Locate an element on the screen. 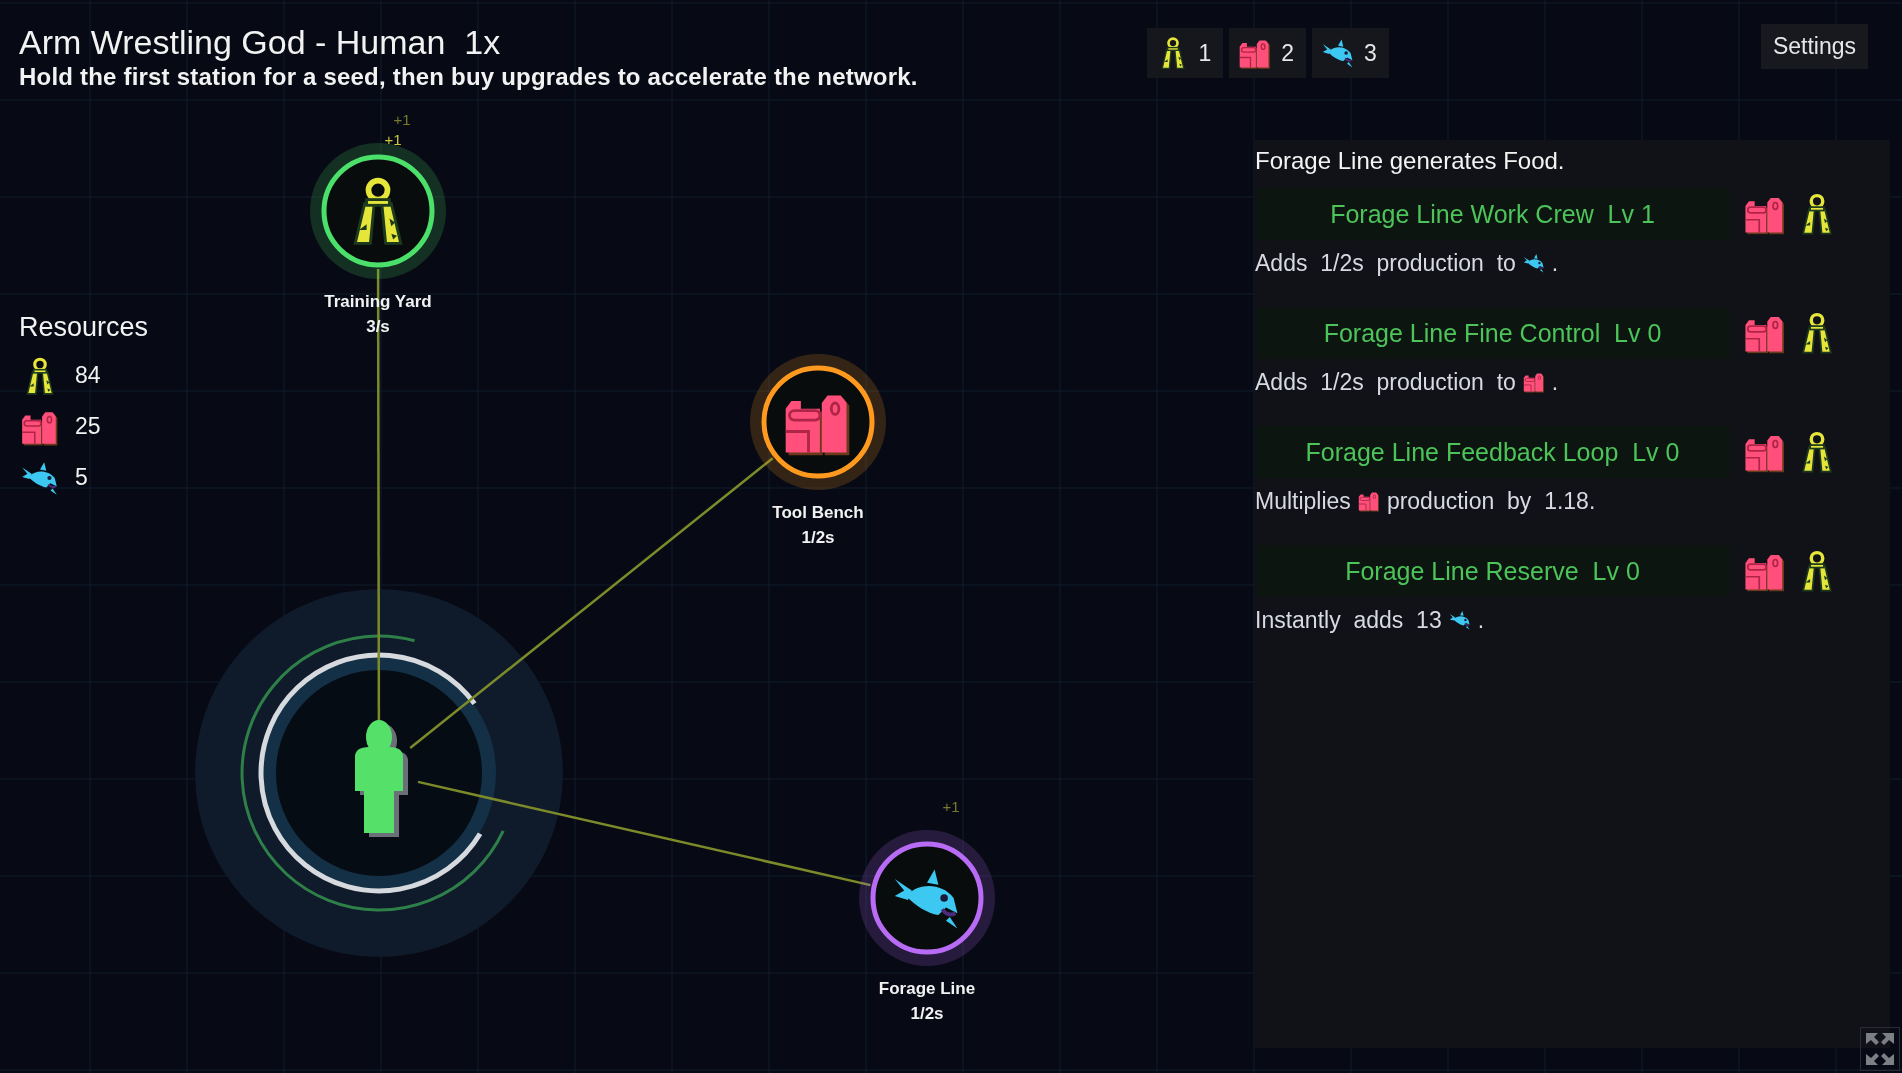 The width and height of the screenshot is (1902, 1073). chip-count: 3 is located at coordinates (1370, 53).